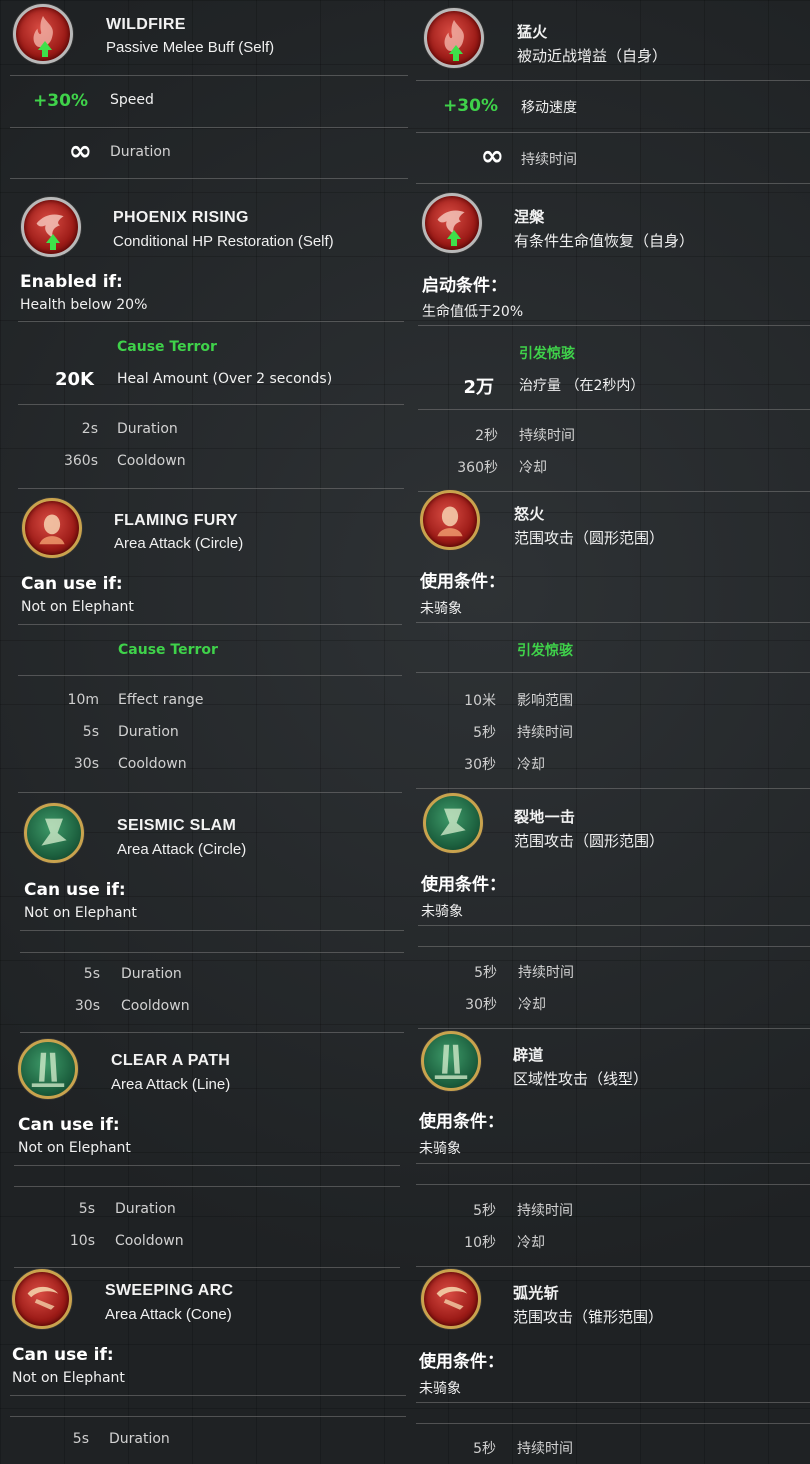  What do you see at coordinates (74, 379) in the screenshot?
I see `heal-amount-value: 20K` at bounding box center [74, 379].